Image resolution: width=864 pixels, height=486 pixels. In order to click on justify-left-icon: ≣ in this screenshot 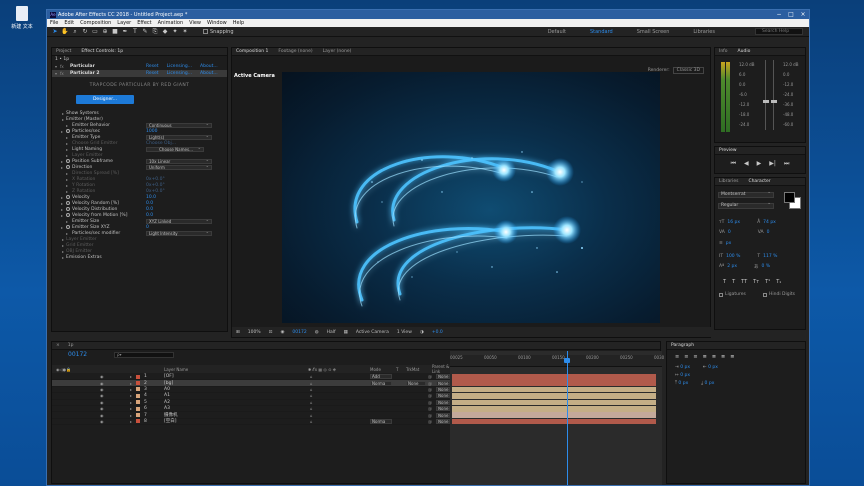, I will do `click(705, 357)`.